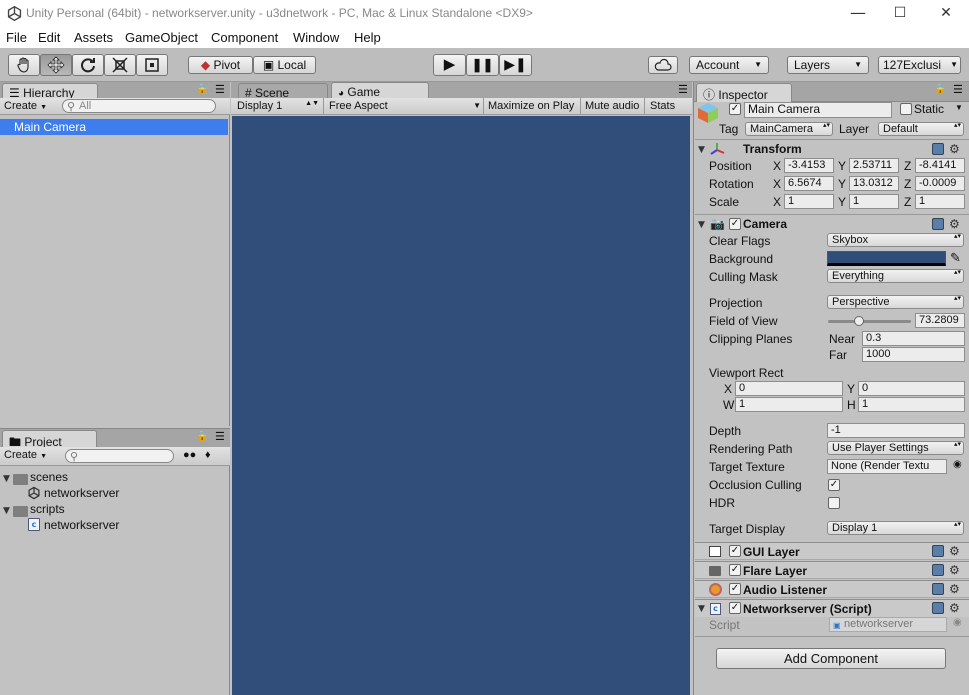 This screenshot has height=695, width=969. What do you see at coordinates (874, 201) in the screenshot?
I see `scale-y-field: 1` at bounding box center [874, 201].